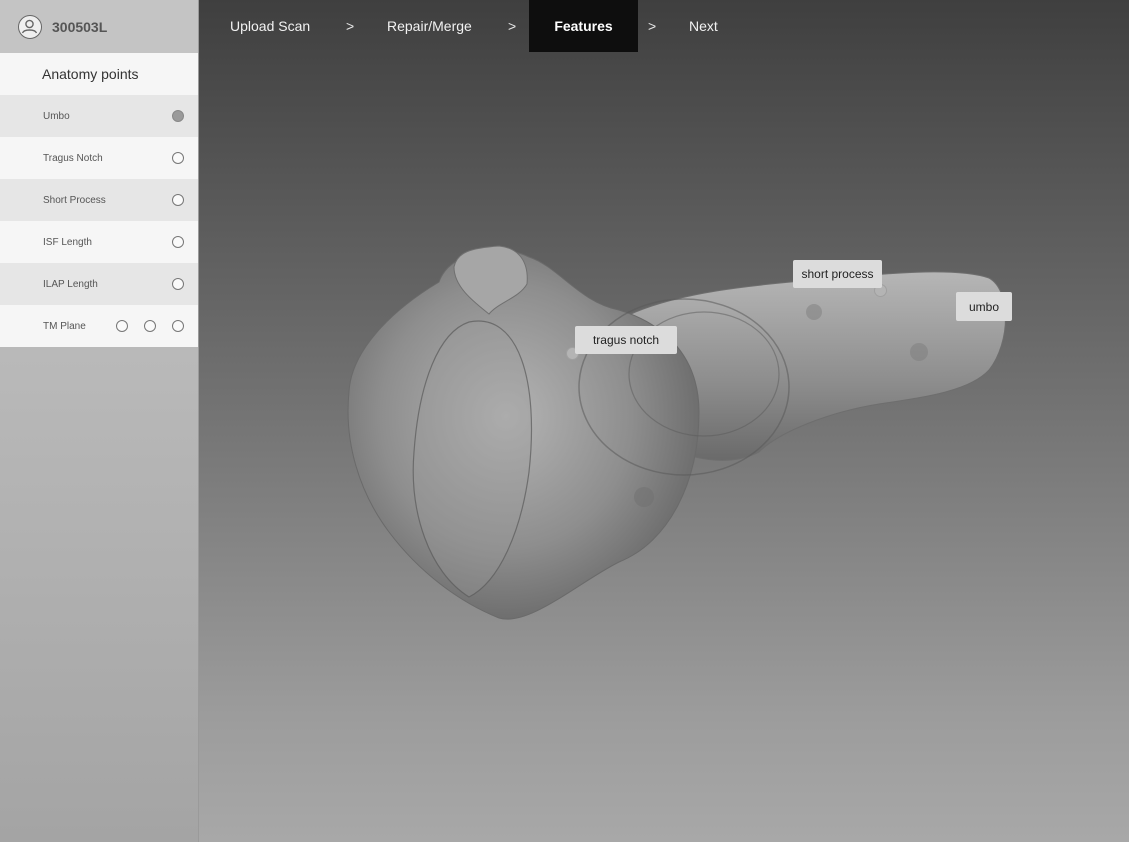 Image resolution: width=1129 pixels, height=842 pixels. What do you see at coordinates (56, 116) in the screenshot?
I see `row-label: Umbo` at bounding box center [56, 116].